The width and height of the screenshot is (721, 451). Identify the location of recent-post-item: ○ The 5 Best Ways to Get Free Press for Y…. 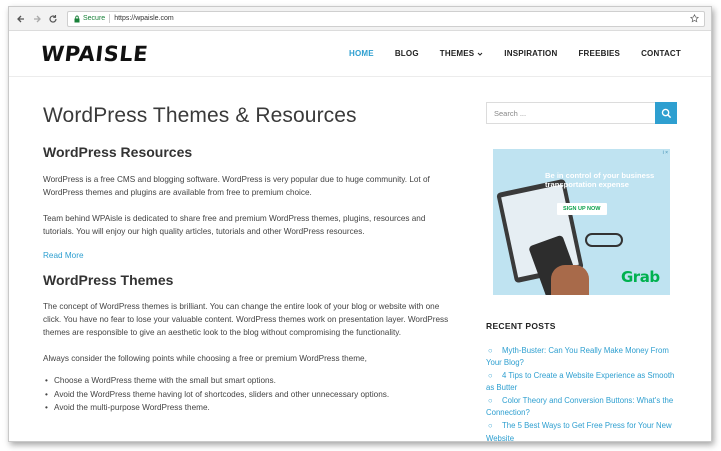
(581, 430).